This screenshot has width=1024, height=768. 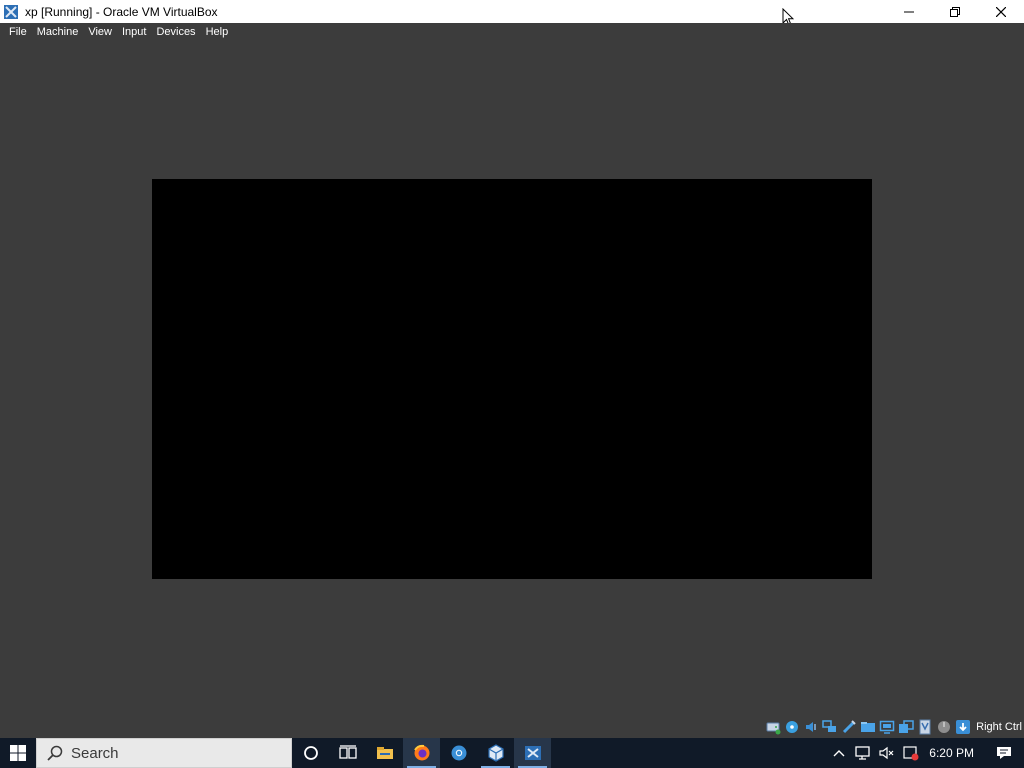 I want to click on file-explorer-icon, so click(x=384, y=753).